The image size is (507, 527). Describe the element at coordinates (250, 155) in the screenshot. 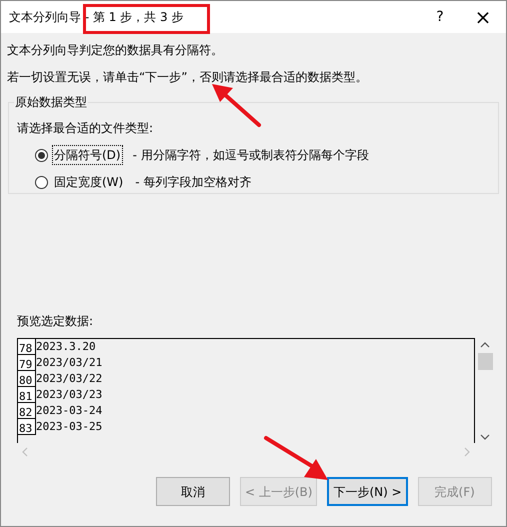

I see `option-description: - 用分隔字符，如逗号或制表符分隔每个字段` at that location.